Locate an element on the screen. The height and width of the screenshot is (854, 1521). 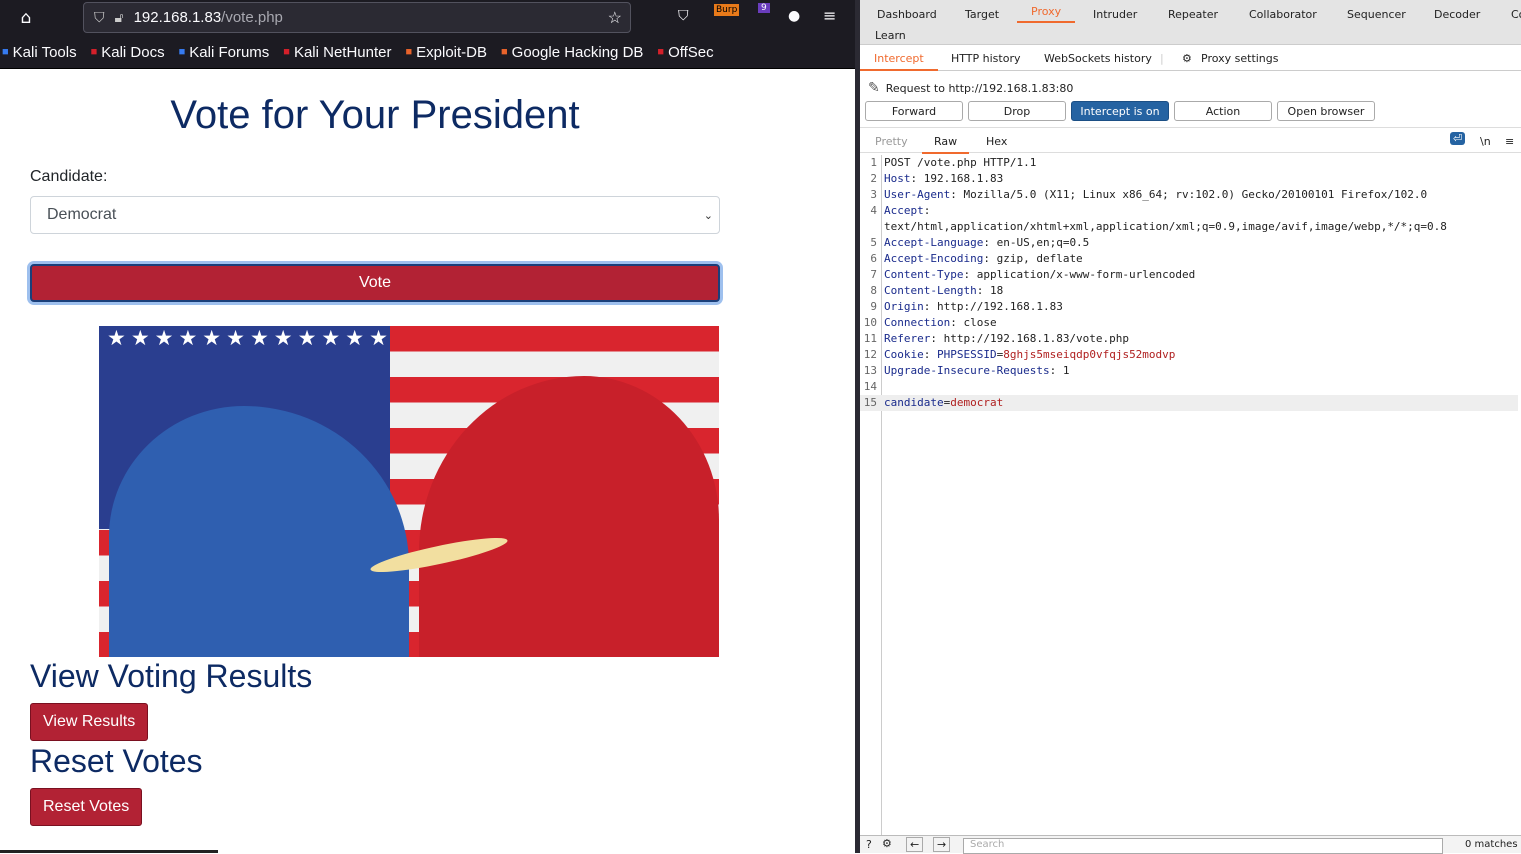
line-number: 3 is located at coordinates (873, 194).